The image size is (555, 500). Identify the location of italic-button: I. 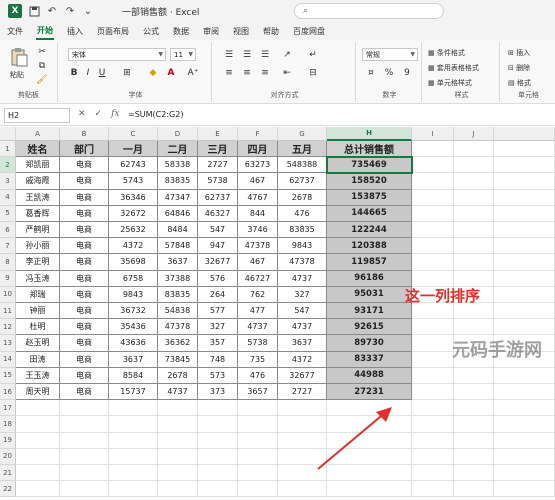
(88, 72).